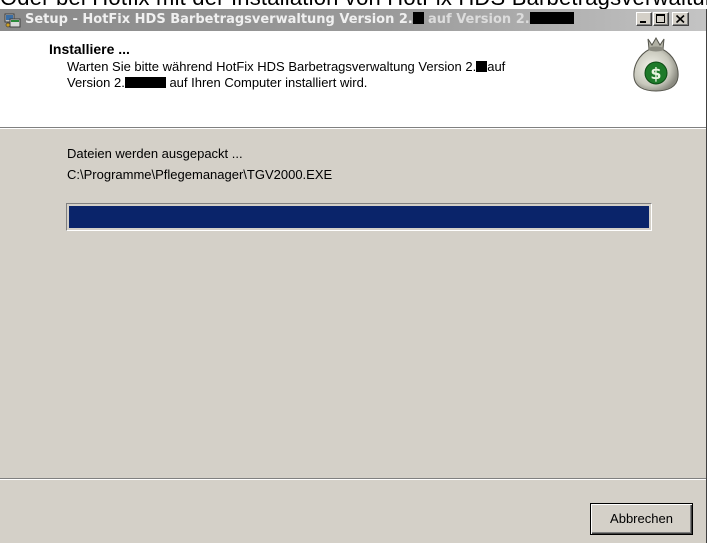 The height and width of the screenshot is (543, 707). Describe the element at coordinates (643, 22) in the screenshot. I see `minimize-icon` at that location.